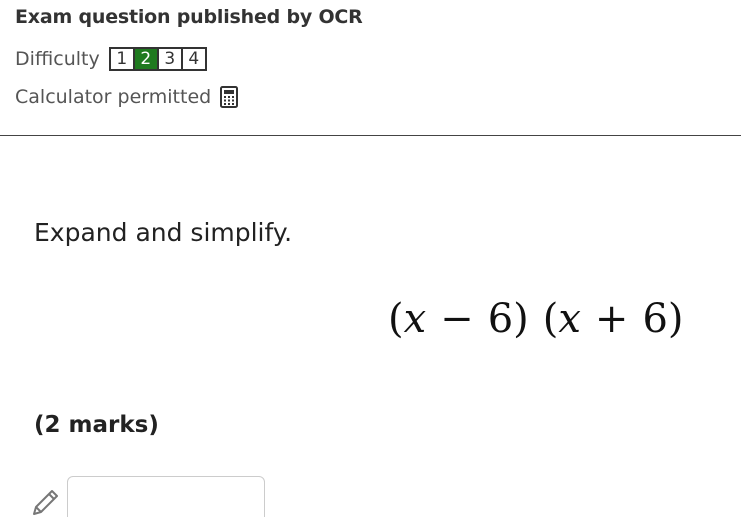  What do you see at coordinates (675, 319) in the screenshot?
I see `close-paren-2: )` at bounding box center [675, 319].